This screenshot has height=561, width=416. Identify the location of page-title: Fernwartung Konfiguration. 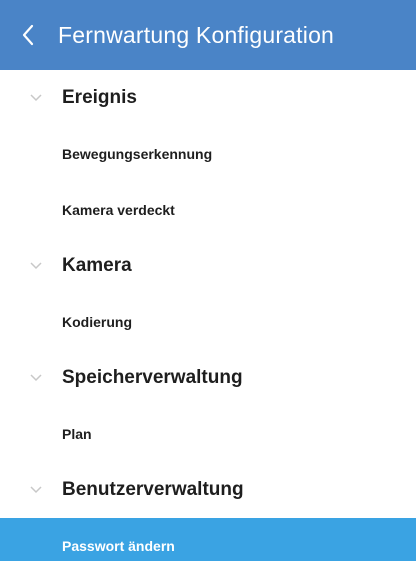
(196, 34).